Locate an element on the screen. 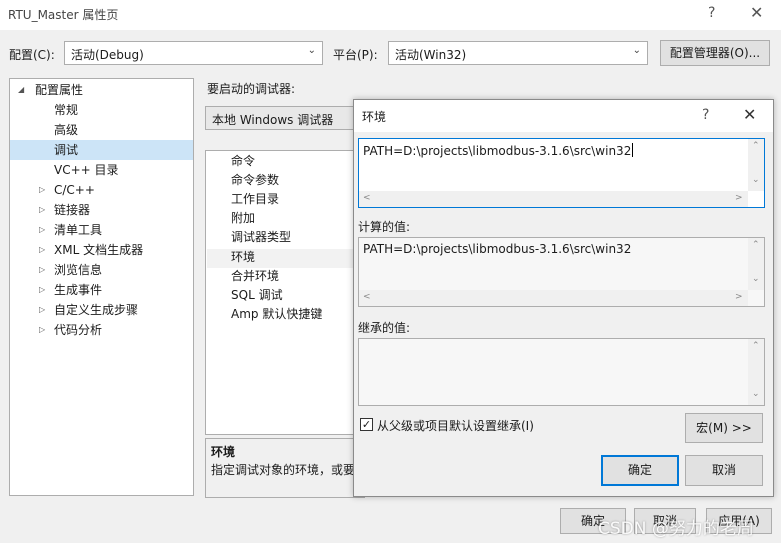  text-caret is located at coordinates (633, 150).